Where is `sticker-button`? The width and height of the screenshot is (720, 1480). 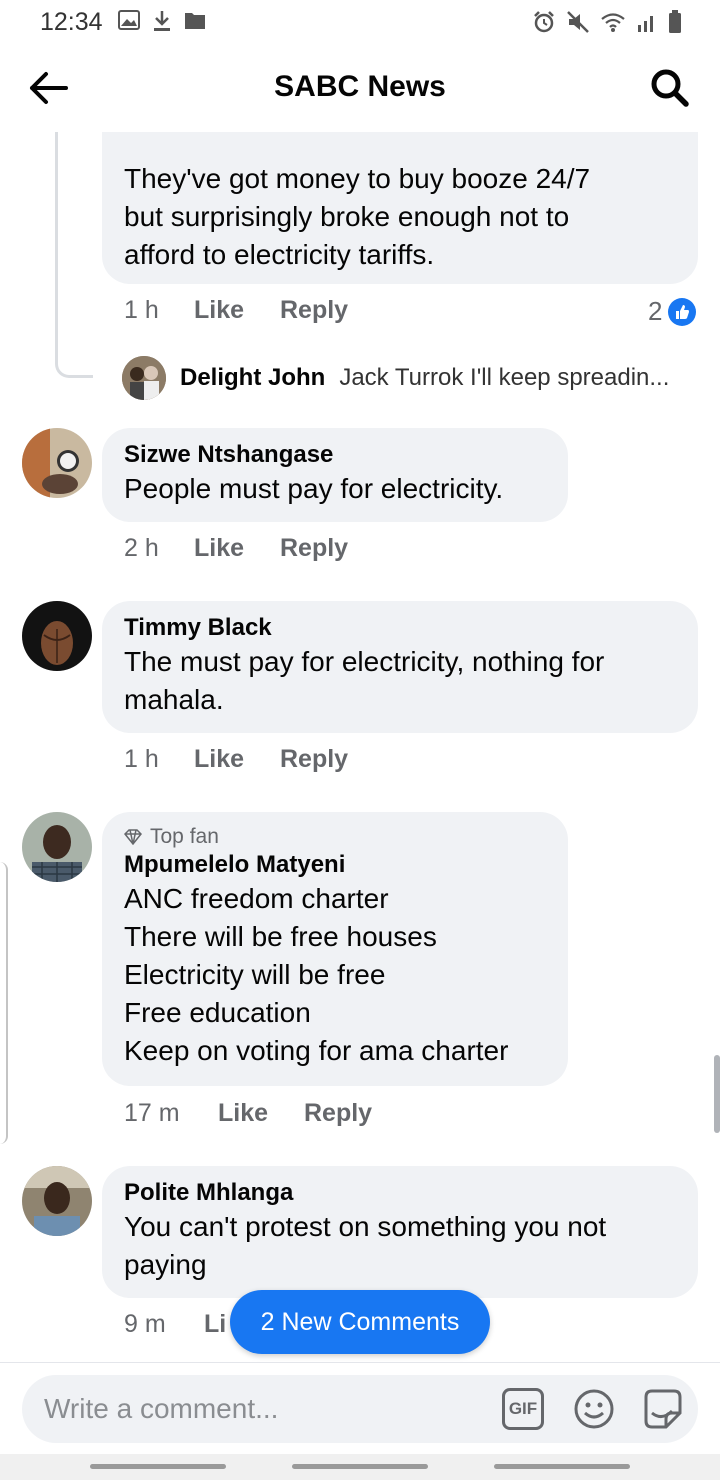 sticker-button is located at coordinates (663, 1410).